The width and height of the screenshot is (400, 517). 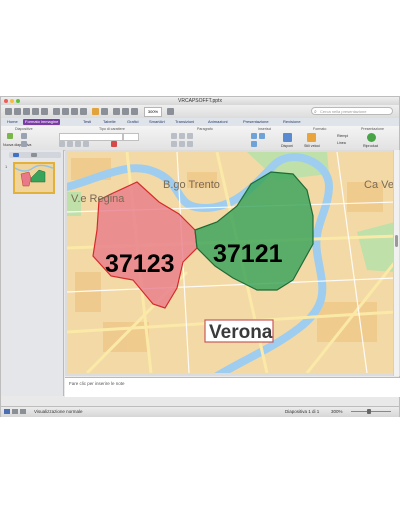 What do you see at coordinates (97, 383) in the screenshot?
I see `notes-placeholder: Fare clic per inserire le note` at bounding box center [97, 383].